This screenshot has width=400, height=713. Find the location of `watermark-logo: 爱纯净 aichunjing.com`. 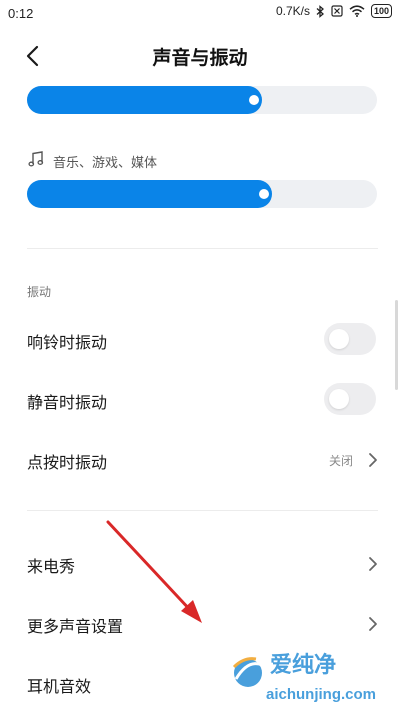

watermark-logo: 爱纯净 aichunjing.com is located at coordinates (304, 677).